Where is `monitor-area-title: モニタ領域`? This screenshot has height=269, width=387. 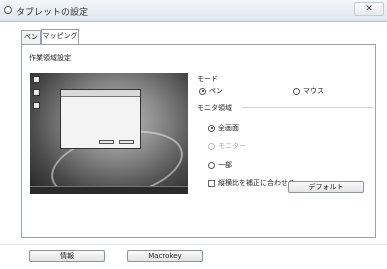 monitor-area-title: モニタ領域 is located at coordinates (214, 108).